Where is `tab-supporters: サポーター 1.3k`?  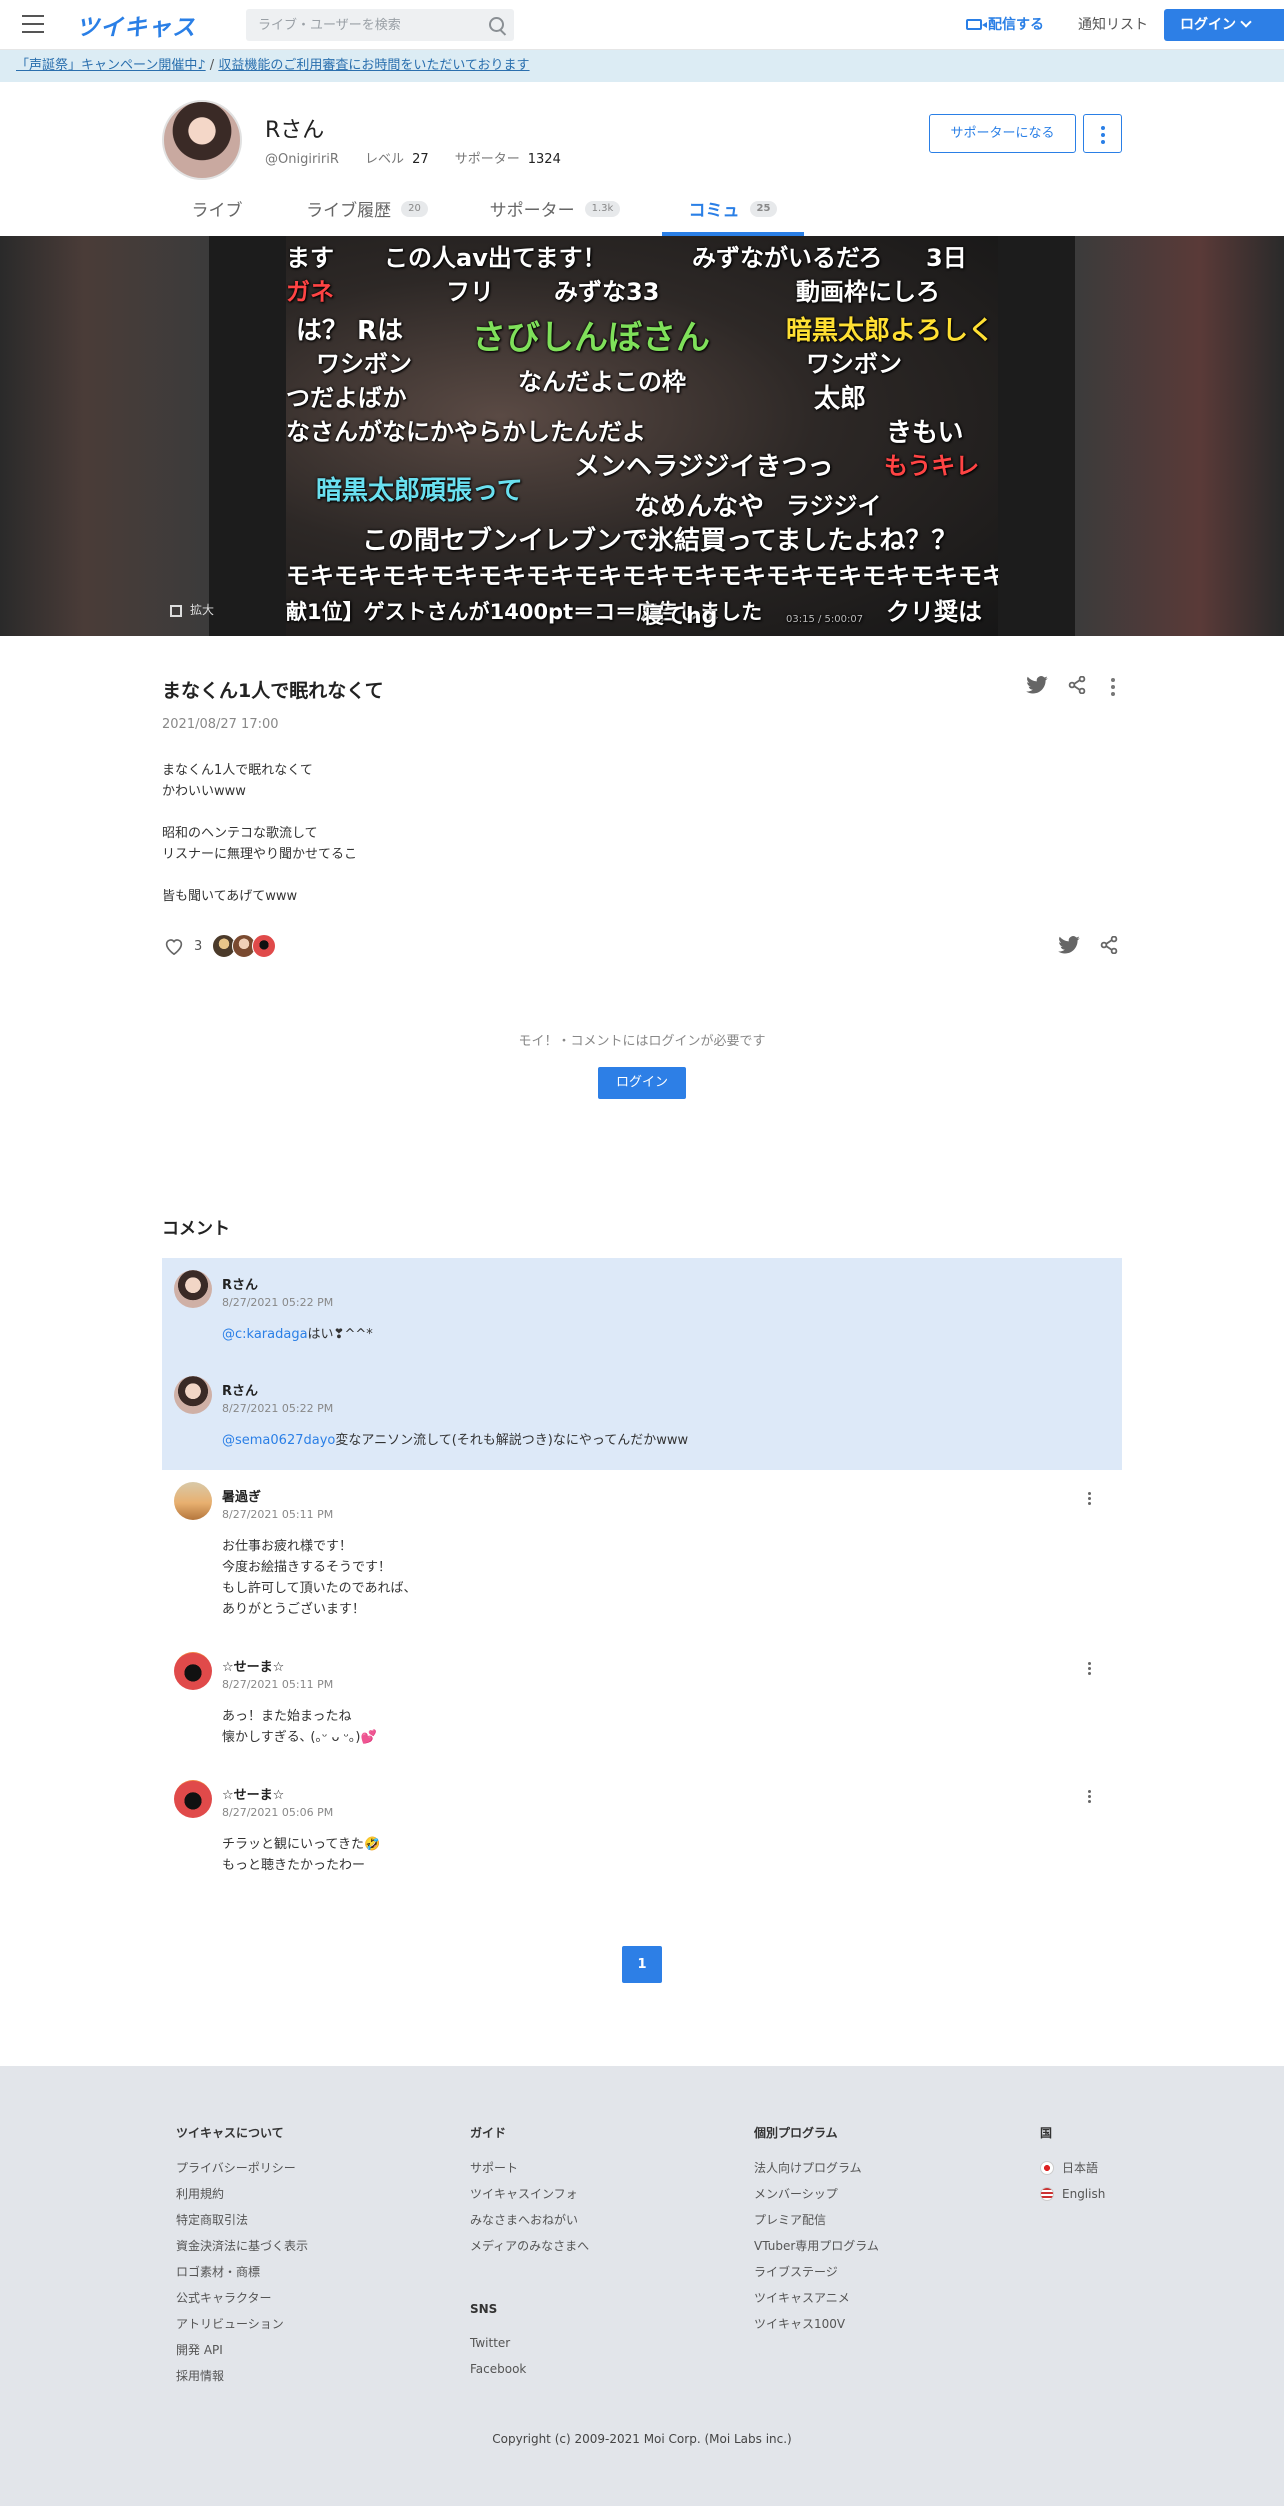 tab-supporters: サポーター 1.3k is located at coordinates (555, 213).